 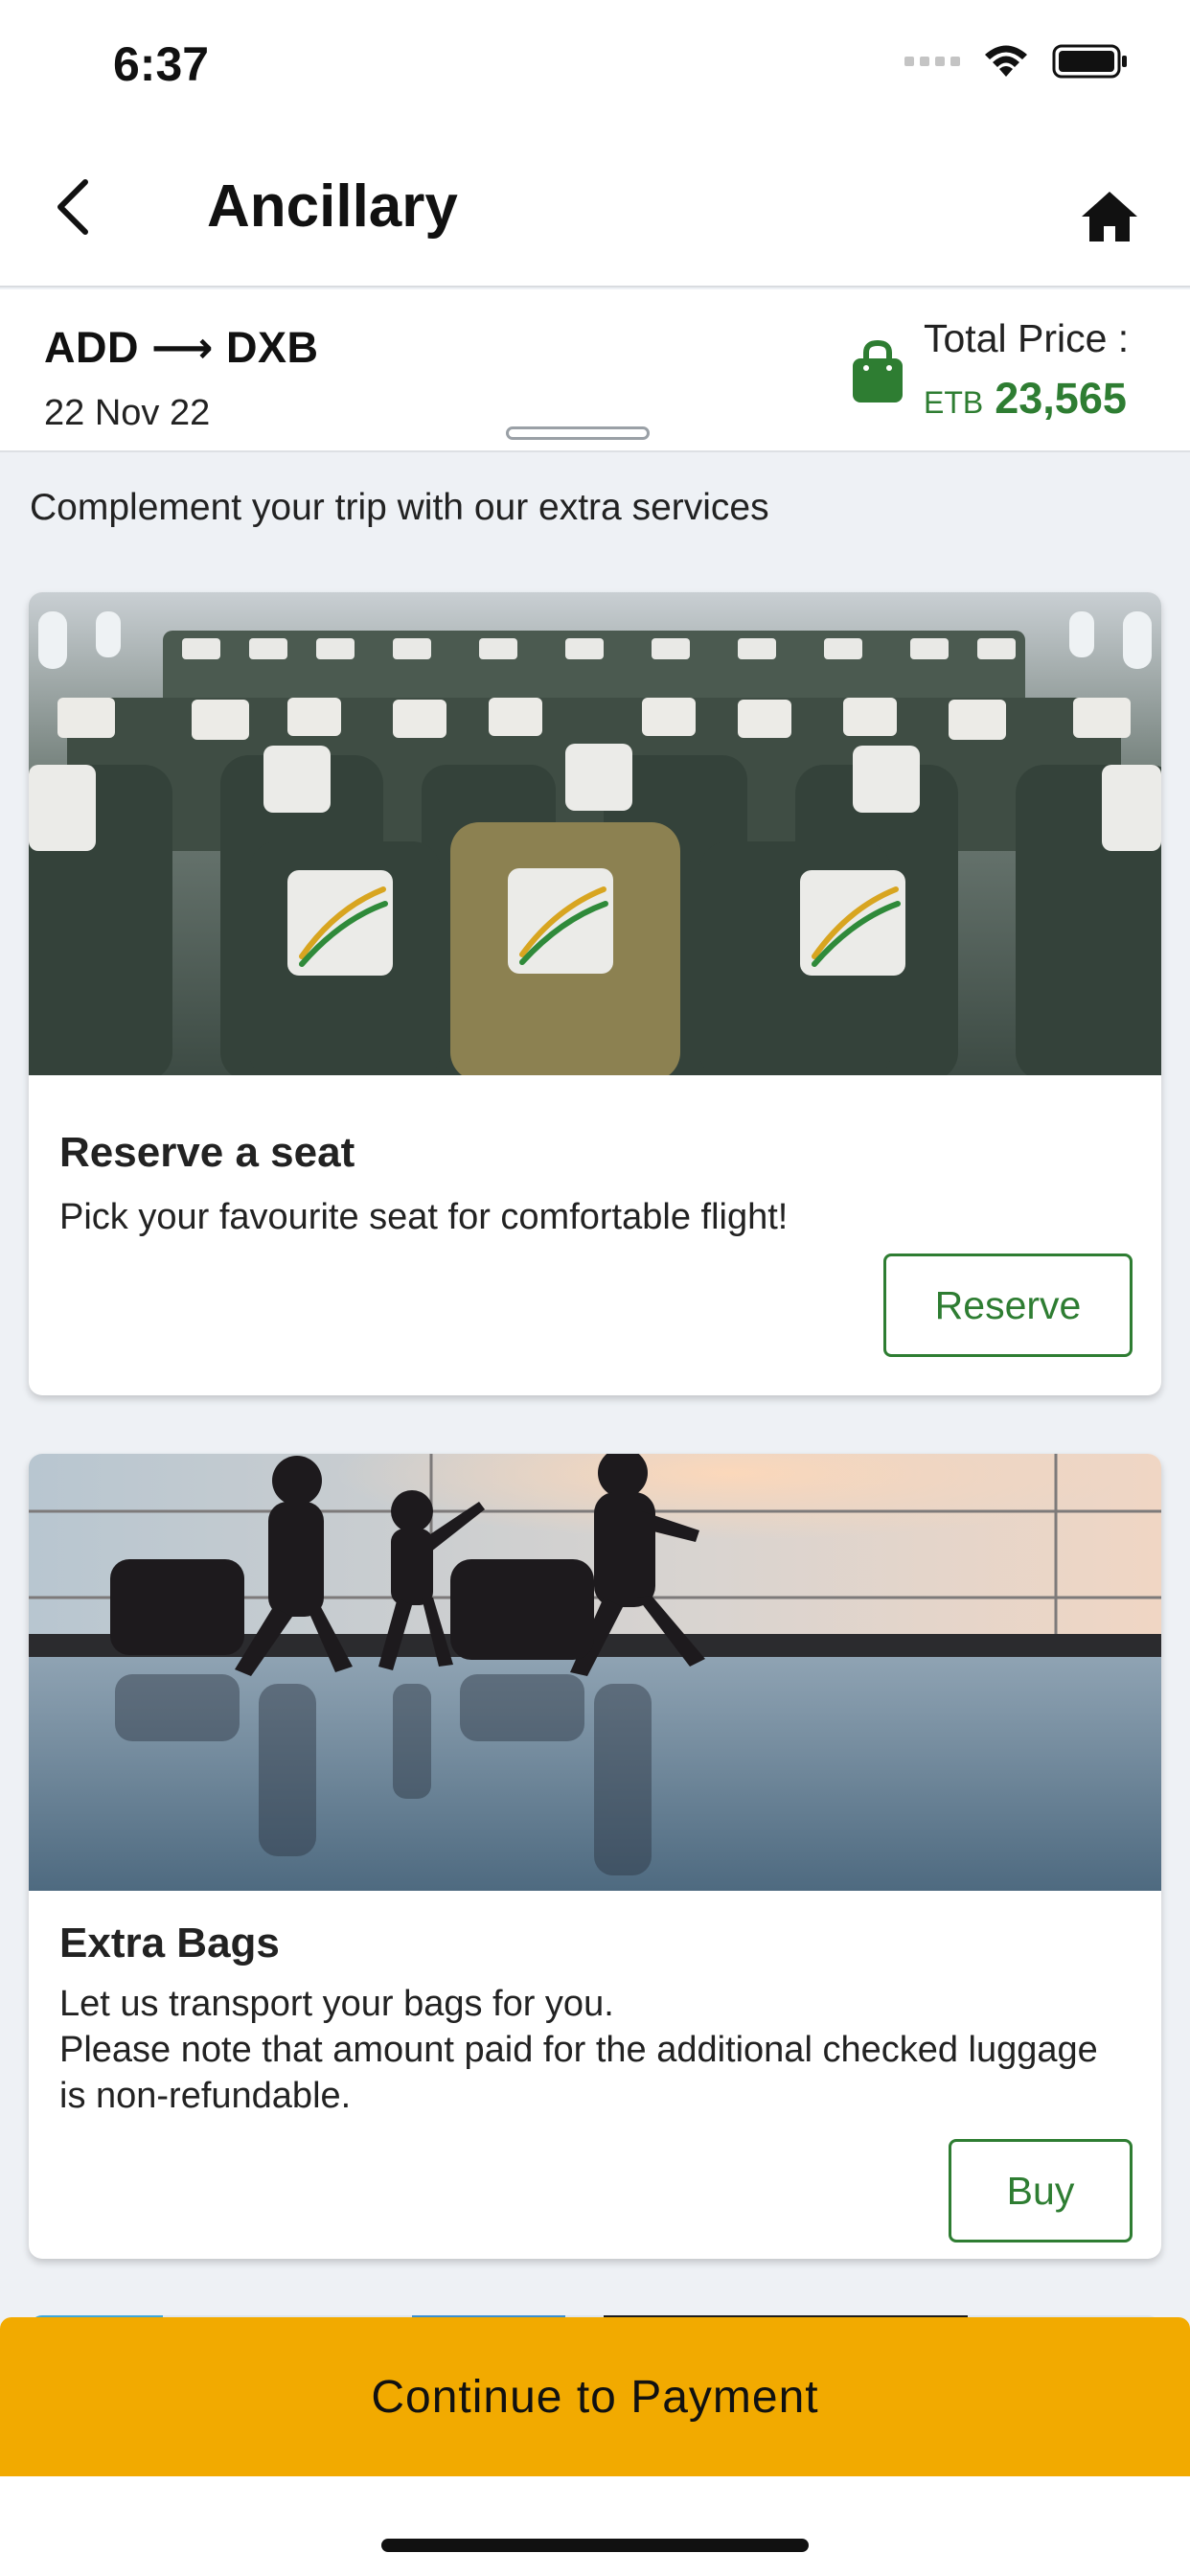 I want to click on page-title: Ancillary, so click(x=333, y=206).